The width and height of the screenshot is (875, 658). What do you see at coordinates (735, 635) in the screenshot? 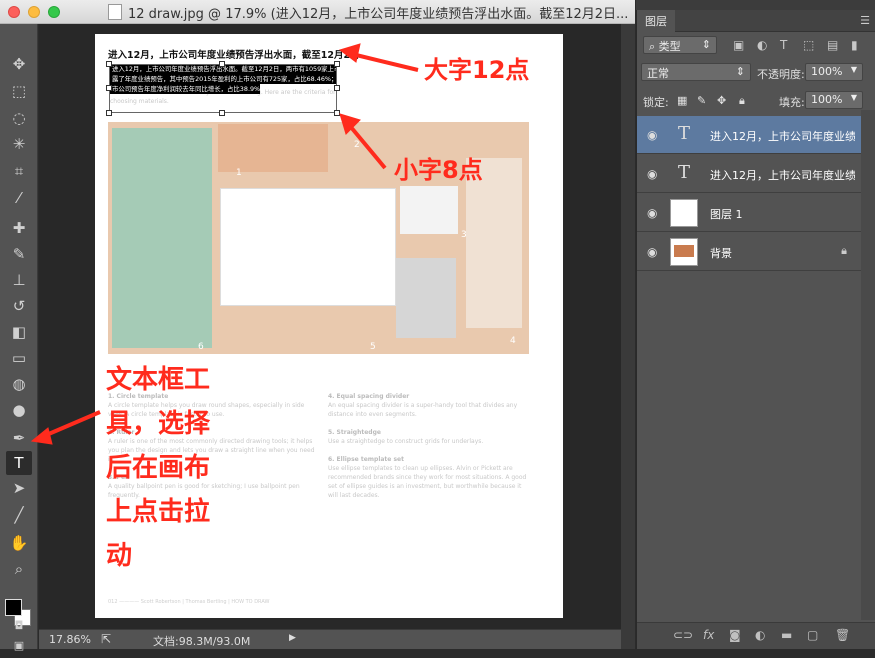
I see `add-mask-icon: ◙` at bounding box center [735, 635].